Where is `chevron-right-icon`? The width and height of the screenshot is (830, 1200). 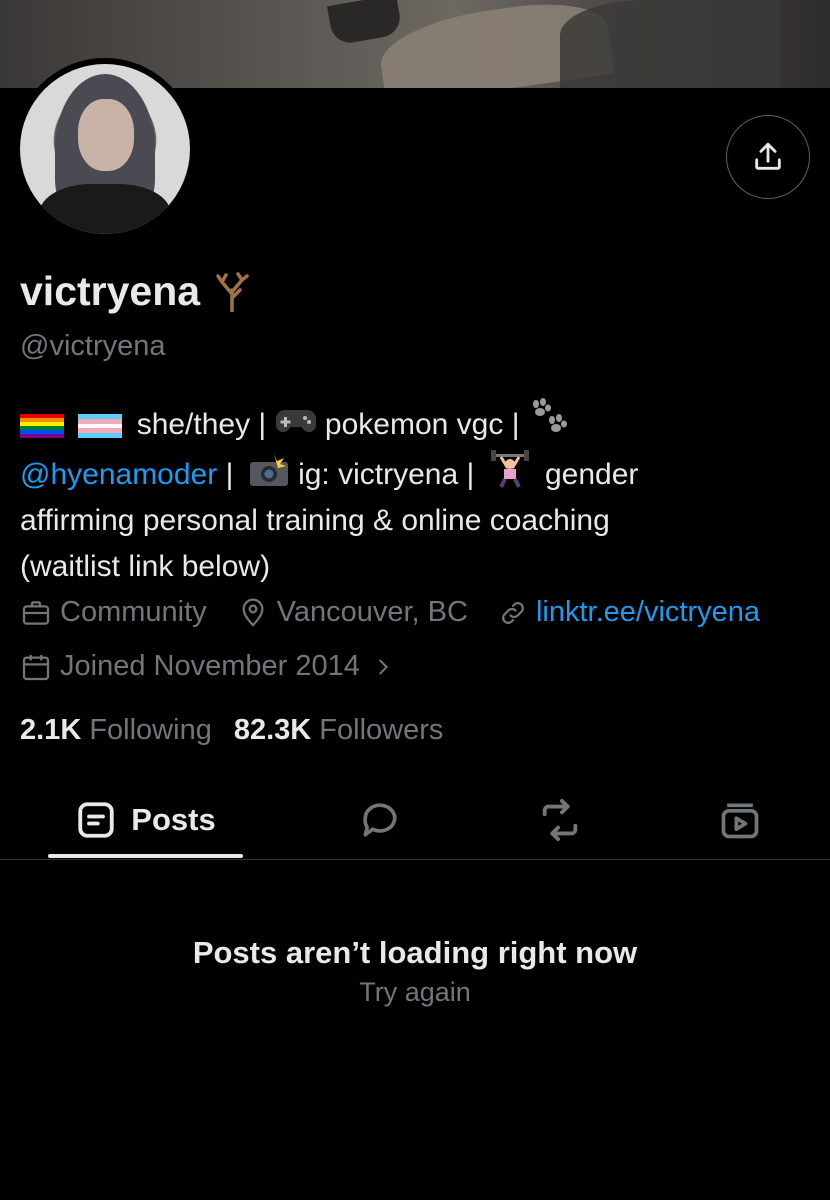 chevron-right-icon is located at coordinates (383, 666).